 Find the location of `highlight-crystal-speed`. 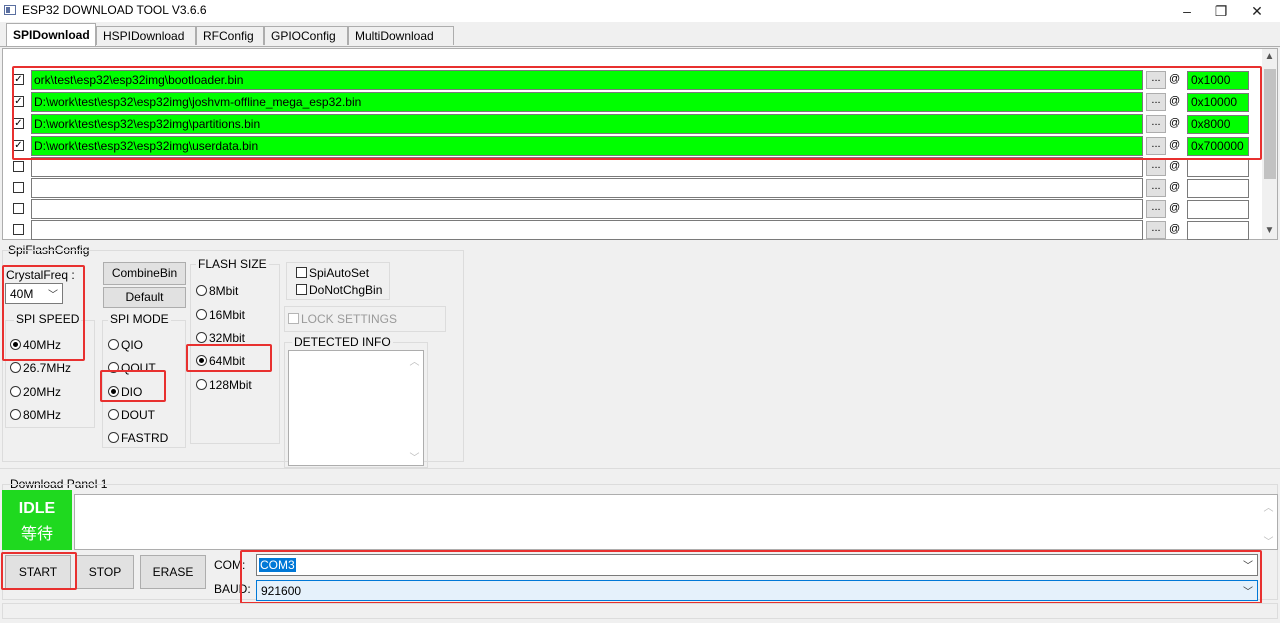

highlight-crystal-speed is located at coordinates (43, 313).